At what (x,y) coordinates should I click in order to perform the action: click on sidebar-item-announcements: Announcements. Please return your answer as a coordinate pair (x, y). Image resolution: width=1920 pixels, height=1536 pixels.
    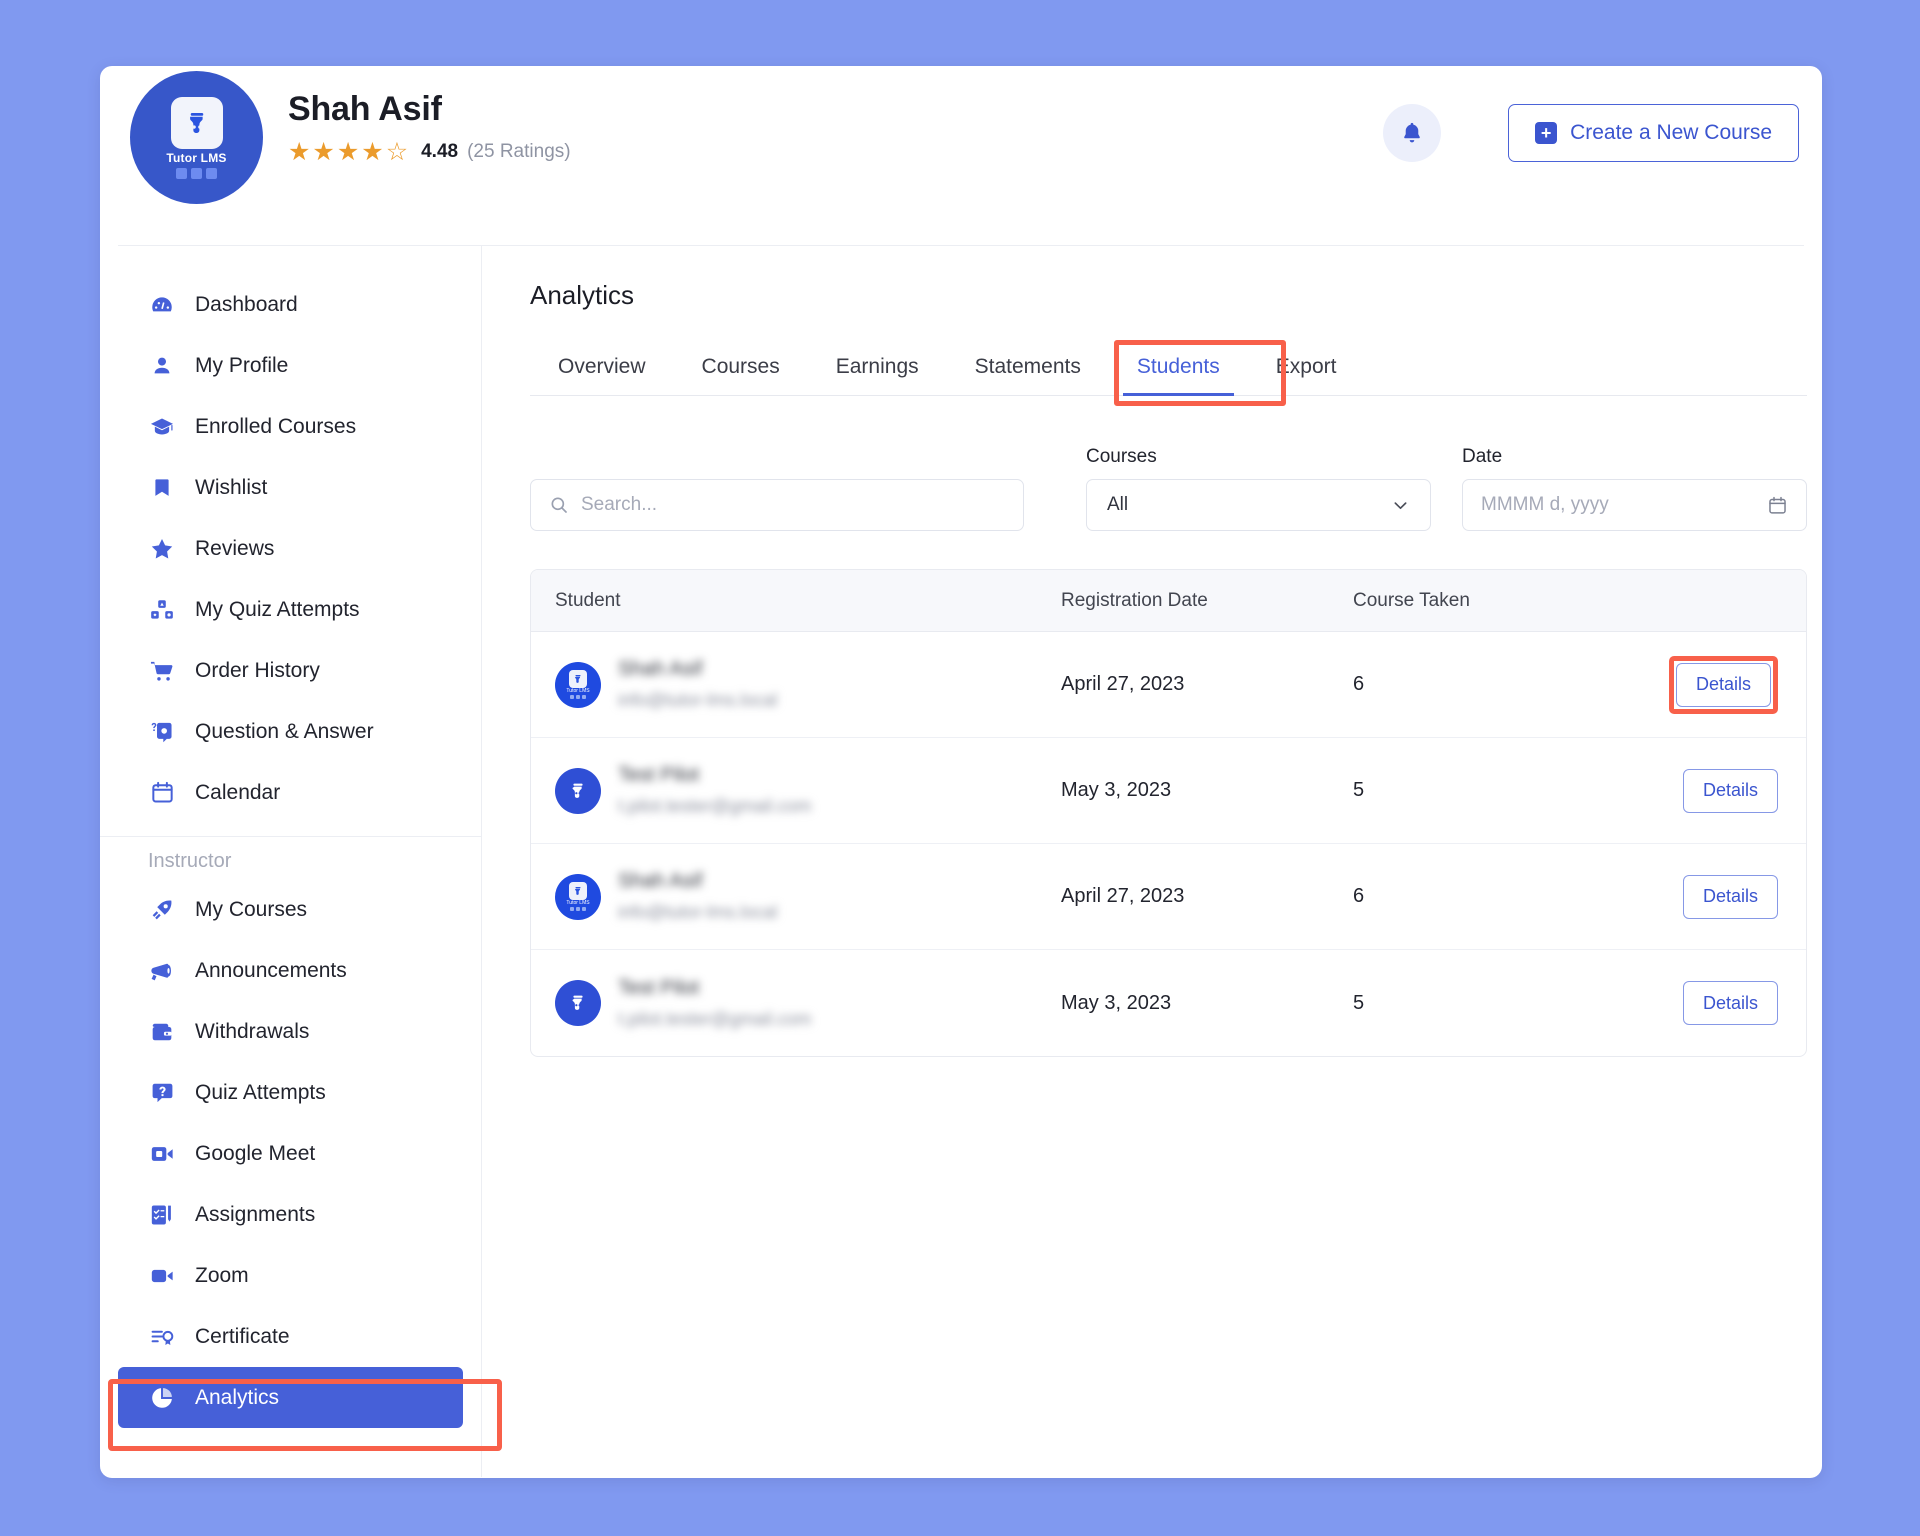
    Looking at the image, I should click on (290, 970).